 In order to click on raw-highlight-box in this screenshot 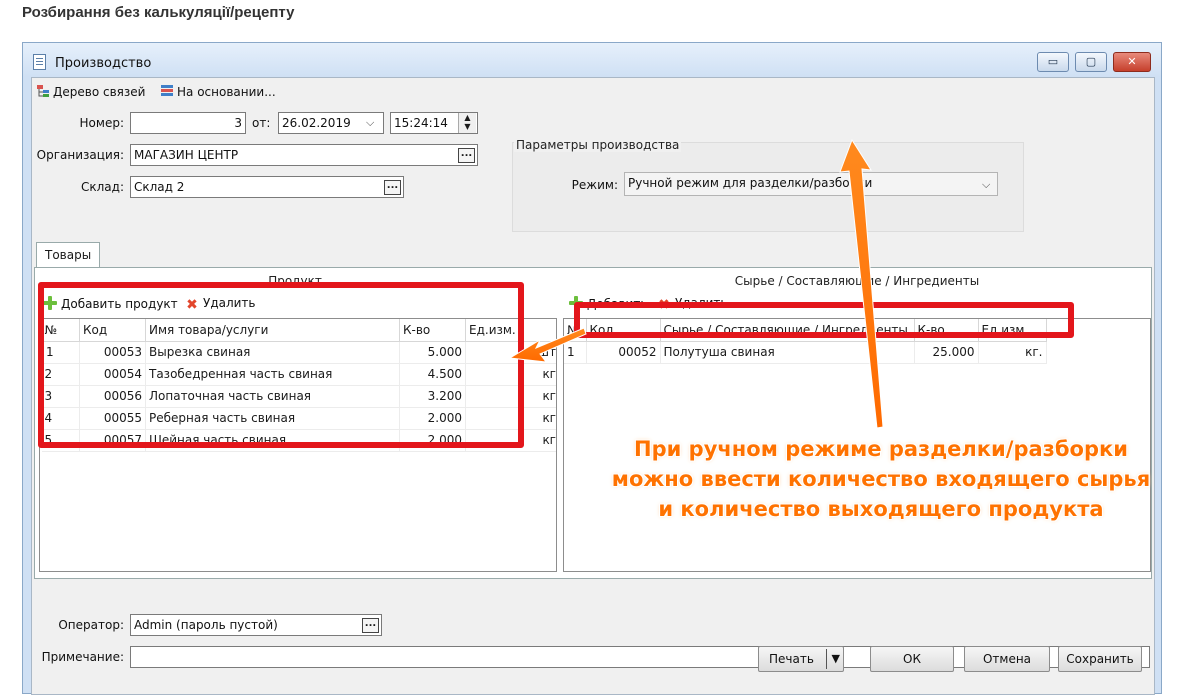, I will do `click(824, 320)`.